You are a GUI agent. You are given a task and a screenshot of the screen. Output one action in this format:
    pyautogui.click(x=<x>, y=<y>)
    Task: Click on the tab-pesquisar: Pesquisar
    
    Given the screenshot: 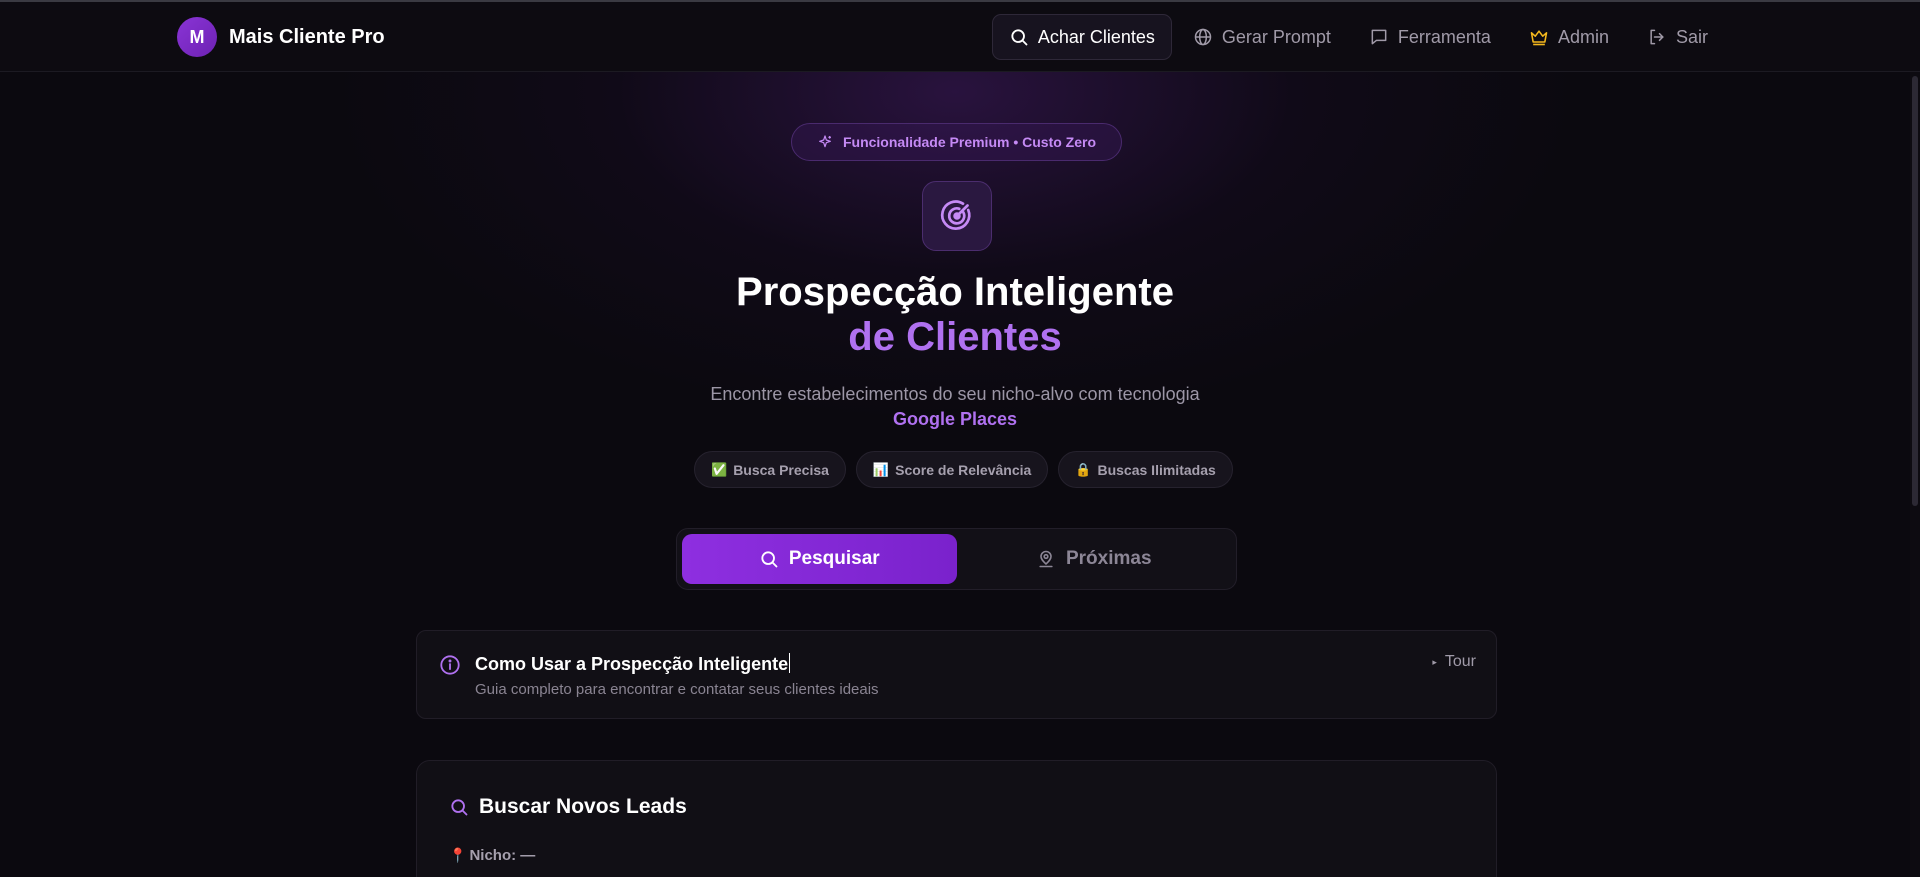 What is the action you would take?
    pyautogui.click(x=819, y=559)
    